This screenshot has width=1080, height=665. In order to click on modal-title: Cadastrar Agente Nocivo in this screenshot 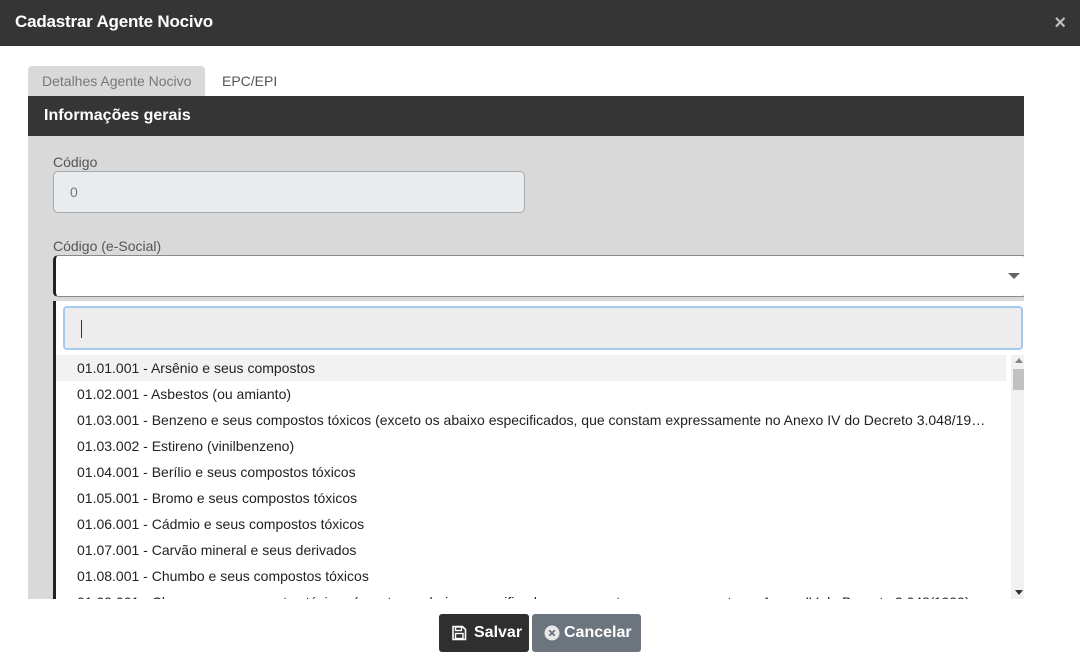, I will do `click(114, 21)`.